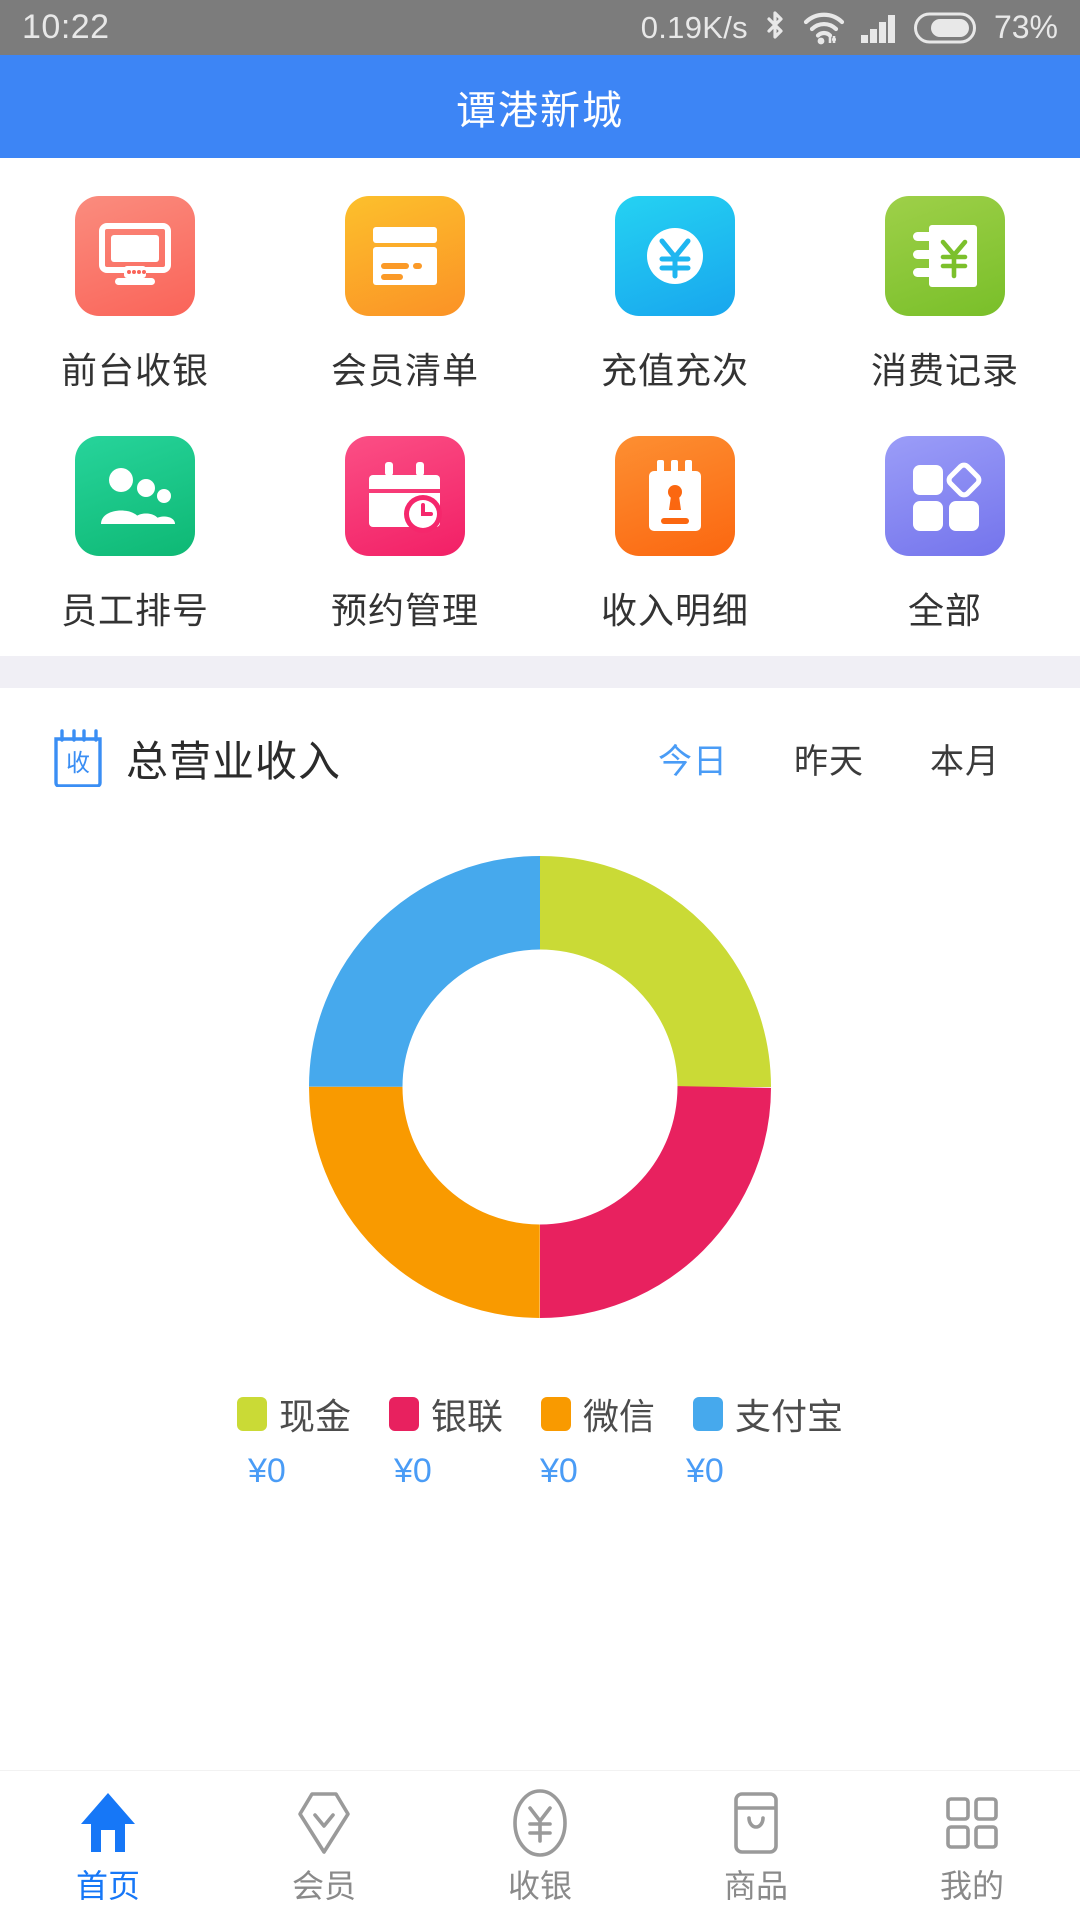 The image size is (1080, 1920). I want to click on revenue-donut-chart, so click(540, 1087).